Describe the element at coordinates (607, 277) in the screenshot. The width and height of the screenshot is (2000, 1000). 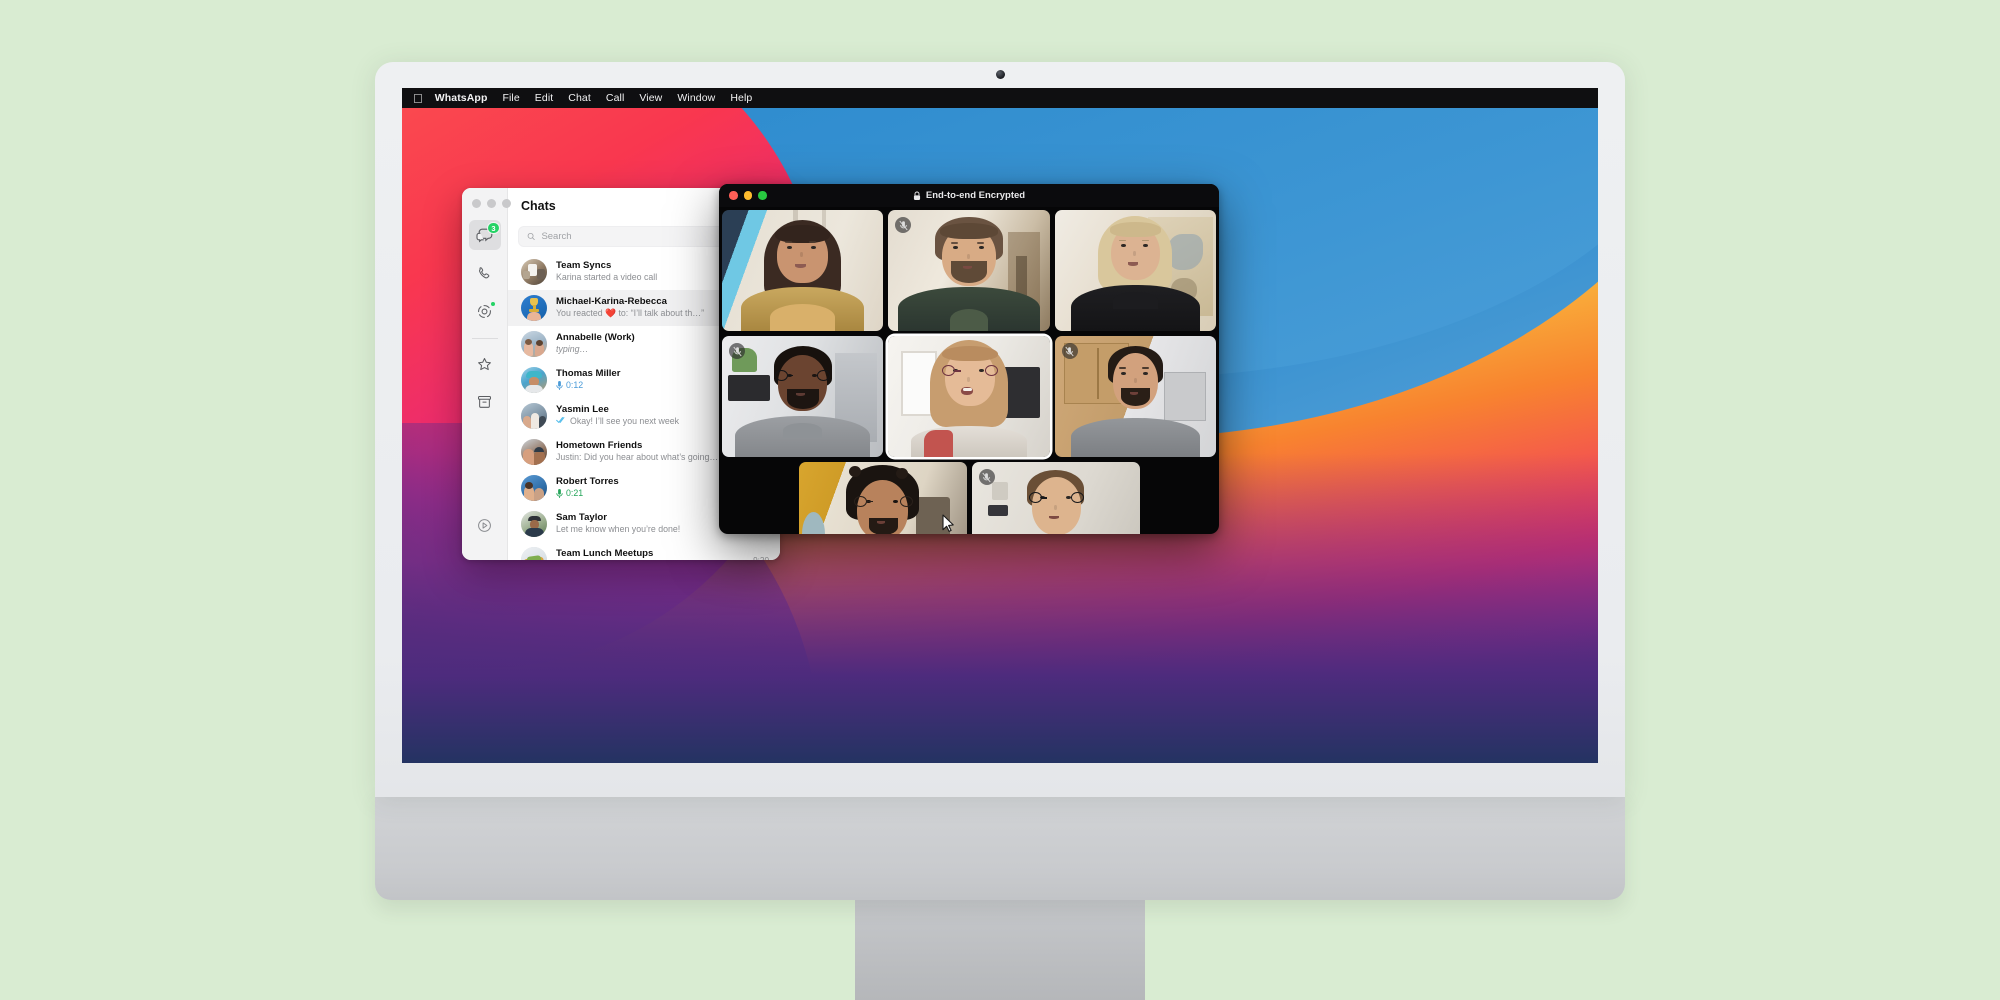
I see `chat-preview: Karina started a video call` at that location.